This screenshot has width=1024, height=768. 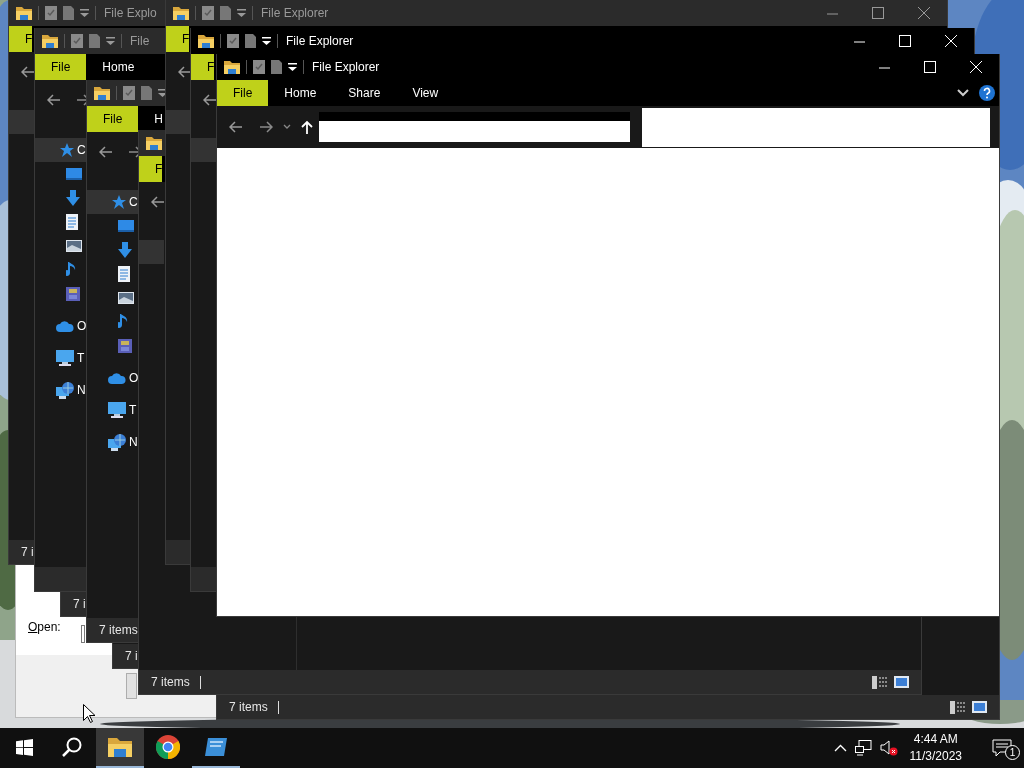 What do you see at coordinates (474, 127) in the screenshot?
I see `address-field` at bounding box center [474, 127].